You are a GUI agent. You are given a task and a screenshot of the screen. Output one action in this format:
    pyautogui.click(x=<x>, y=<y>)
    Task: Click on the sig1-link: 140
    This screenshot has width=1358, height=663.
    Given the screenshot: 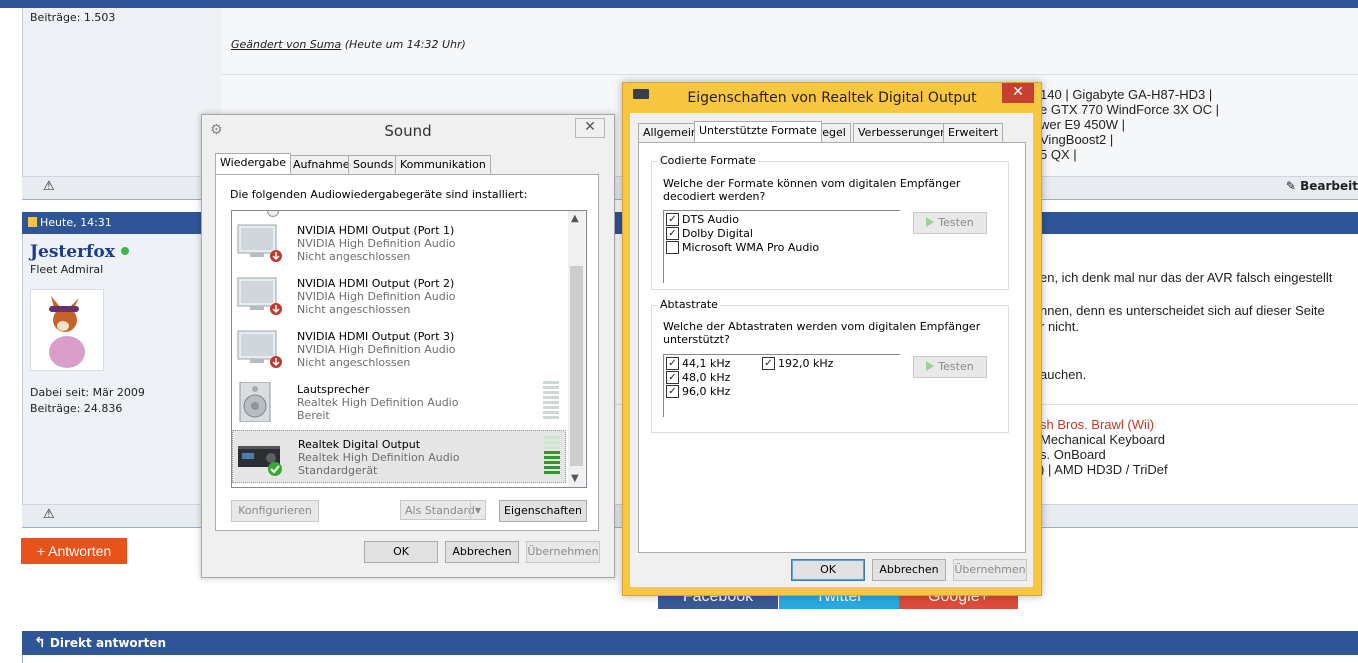 What is the action you would take?
    pyautogui.click(x=1051, y=94)
    